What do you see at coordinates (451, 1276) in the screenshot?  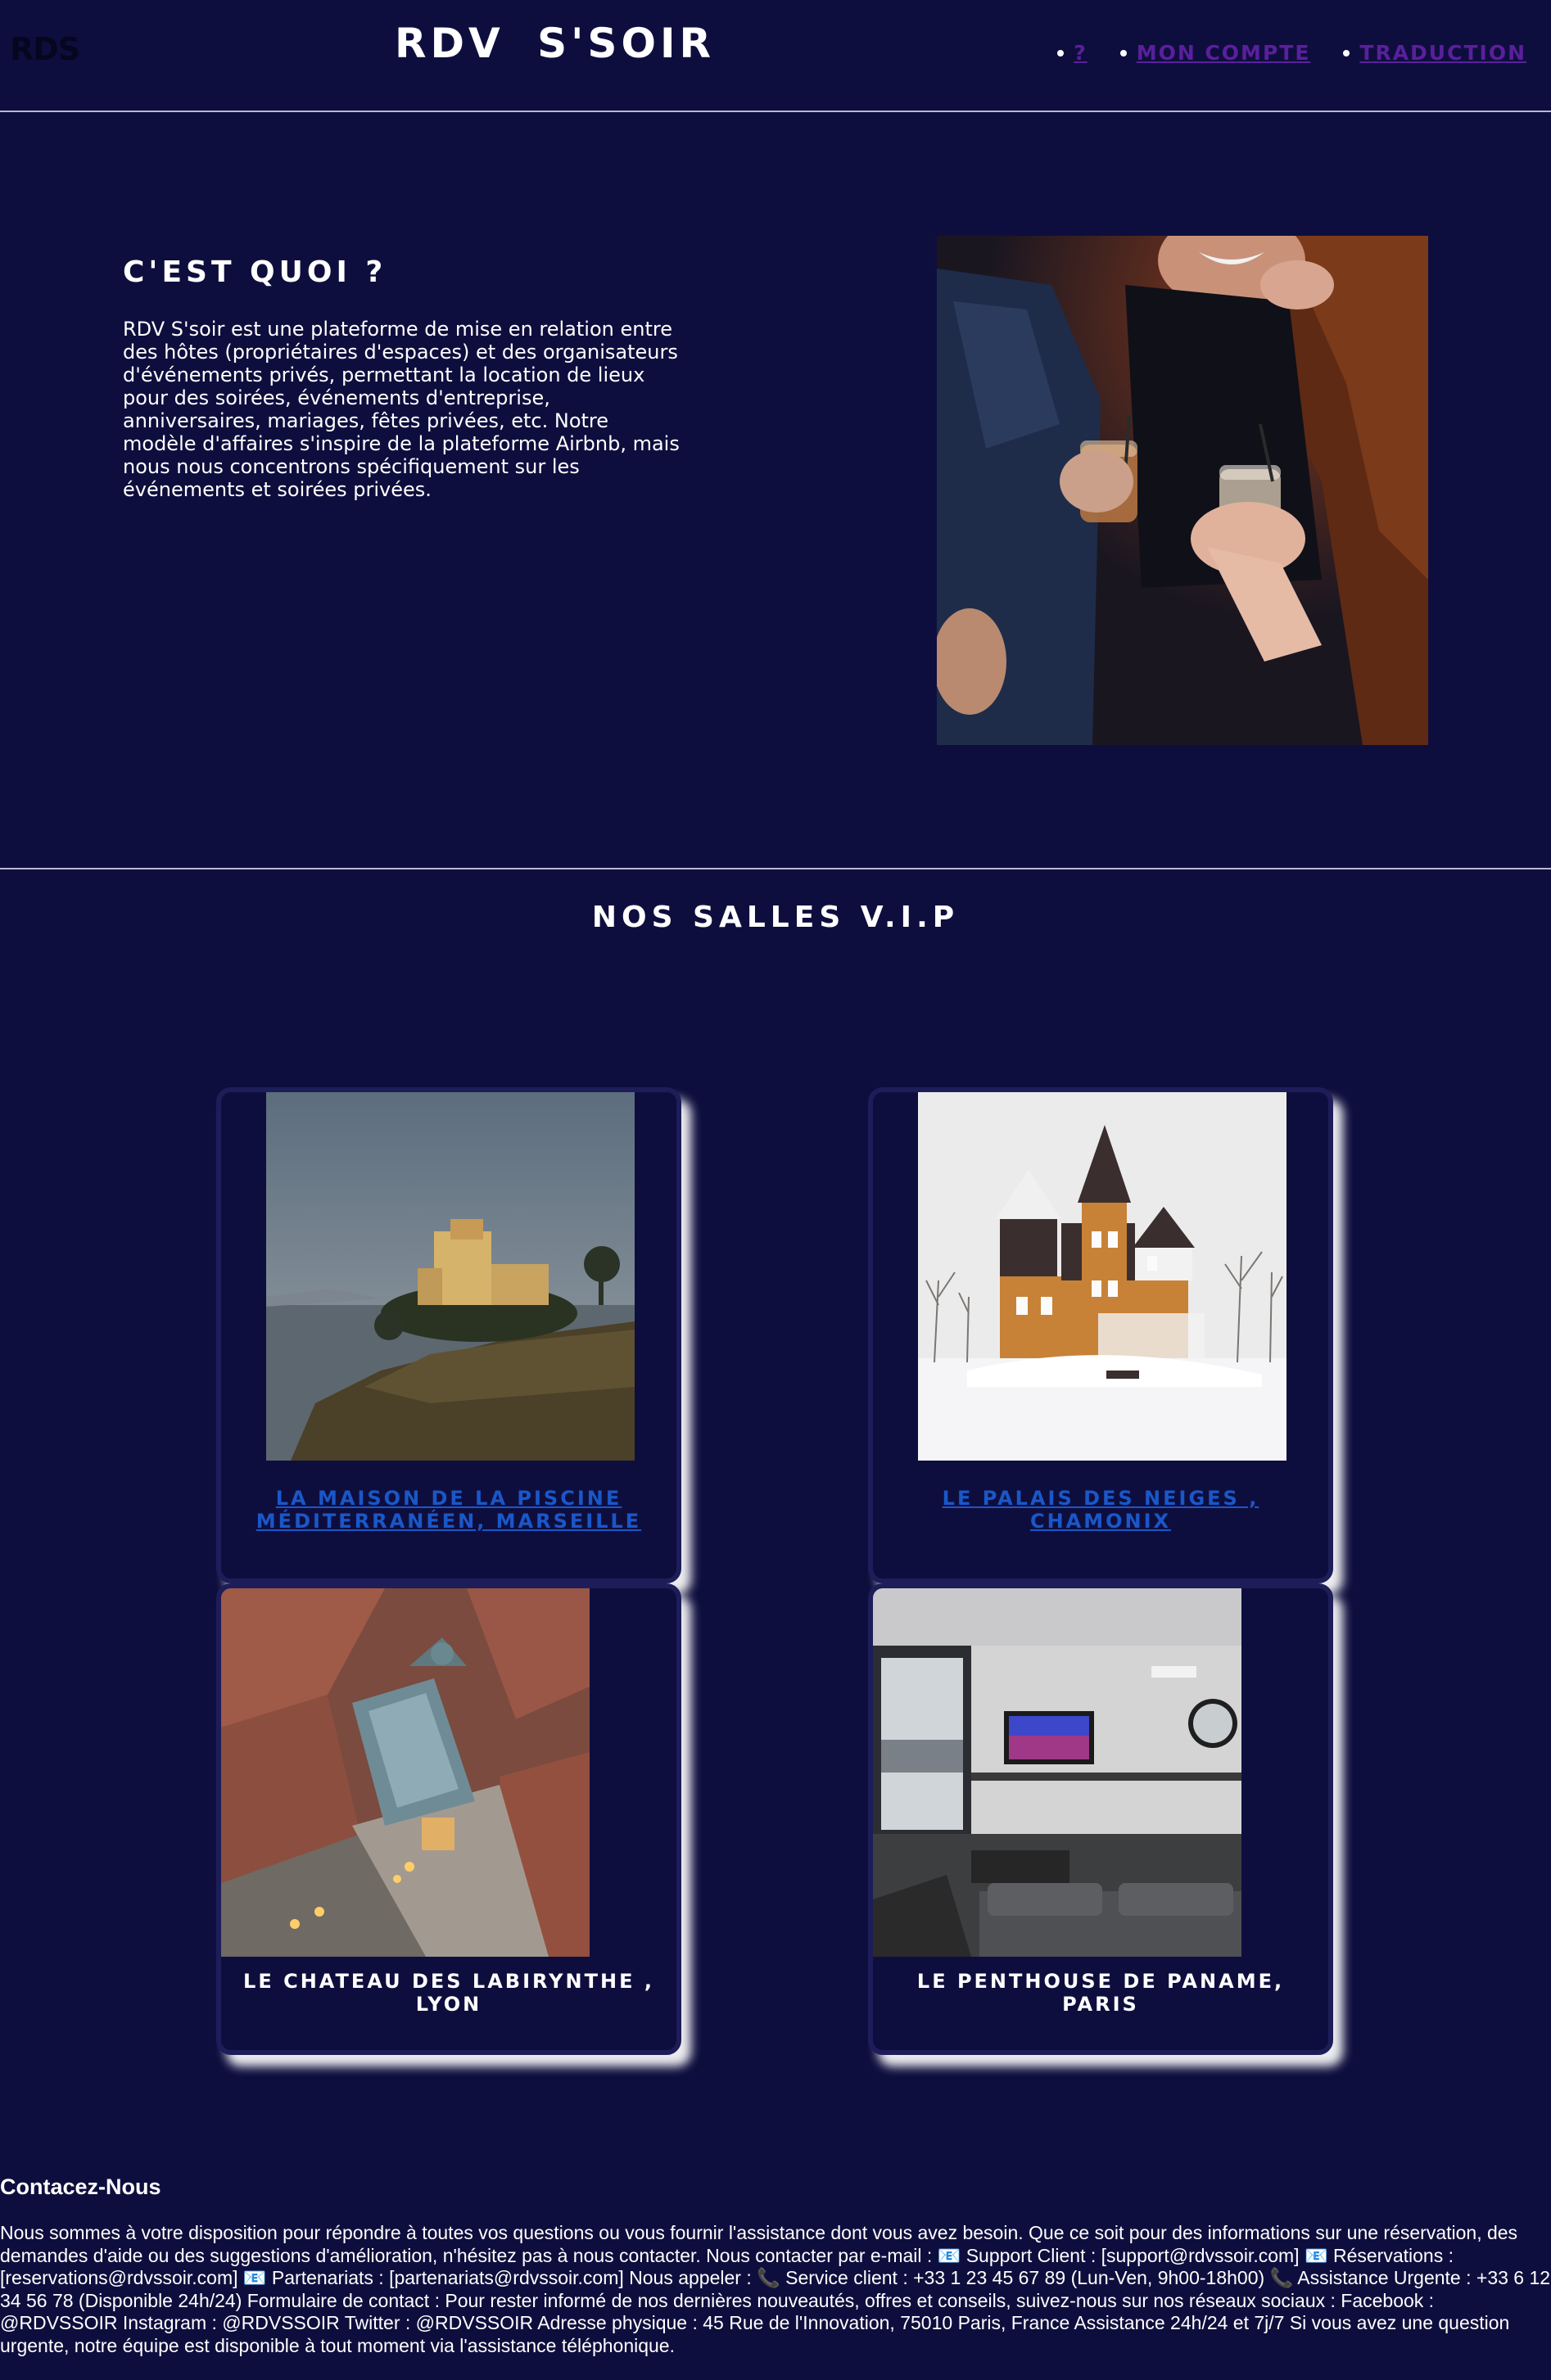 I see `venue-photo-marseille` at bounding box center [451, 1276].